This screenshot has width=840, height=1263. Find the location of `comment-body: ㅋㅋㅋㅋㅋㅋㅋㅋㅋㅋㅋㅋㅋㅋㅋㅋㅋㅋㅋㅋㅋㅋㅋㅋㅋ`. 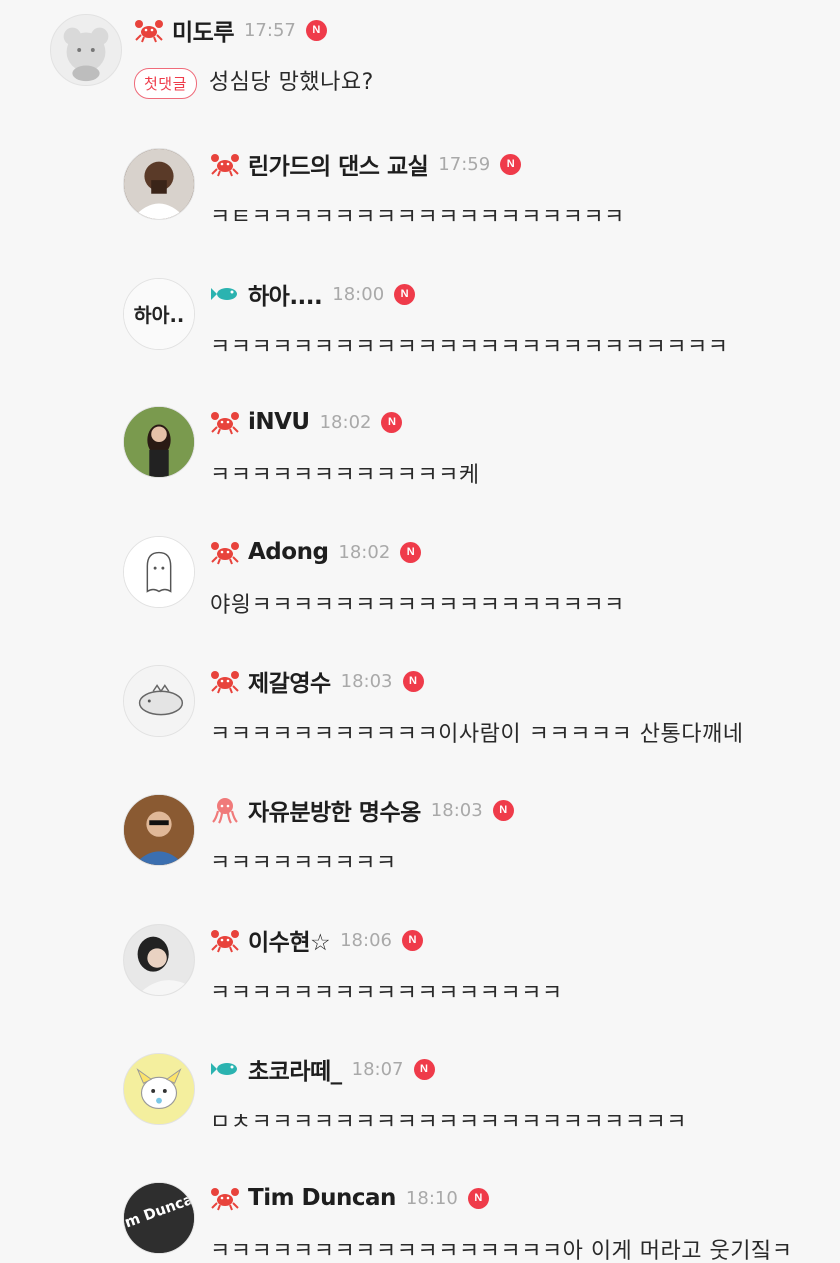

comment-body: ㅋㅋㅋㅋㅋㅋㅋㅋㅋㅋㅋㅋㅋㅋㅋㅋㅋㅋㅋㅋㅋㅋㅋㅋㅋ is located at coordinates (469, 347).